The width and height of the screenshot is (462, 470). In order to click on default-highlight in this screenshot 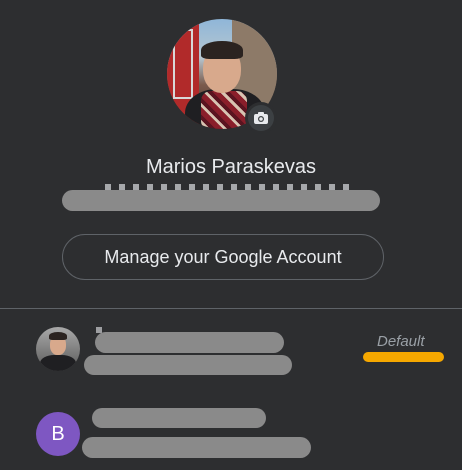, I will do `click(403, 357)`.